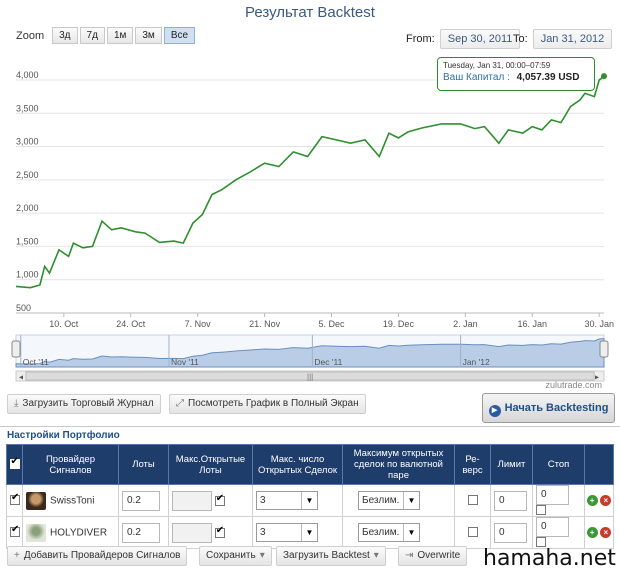  Describe the element at coordinates (36, 532) in the screenshot. I see `avatar` at that location.